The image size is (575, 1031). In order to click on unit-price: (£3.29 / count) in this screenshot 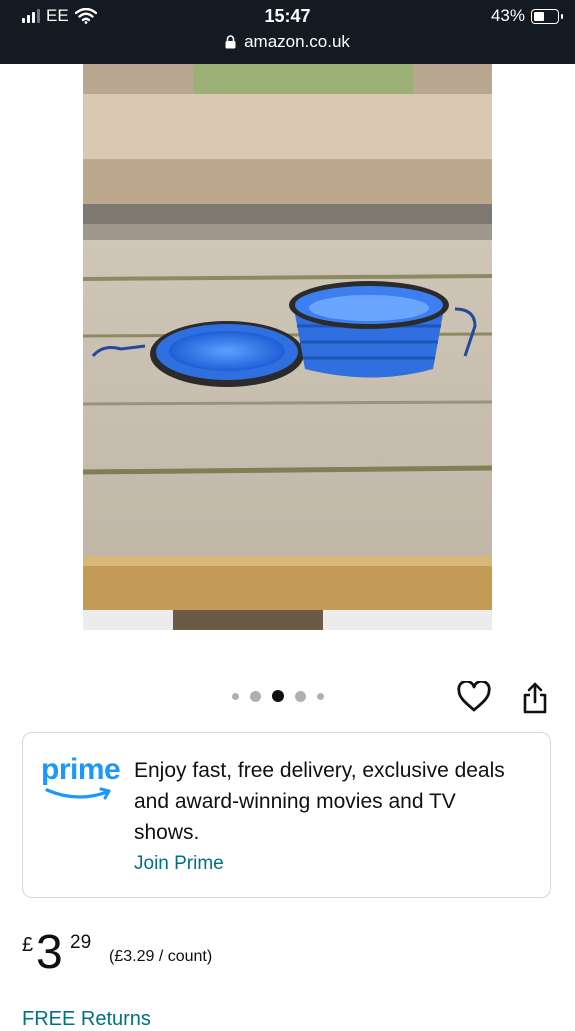, I will do `click(161, 956)`.